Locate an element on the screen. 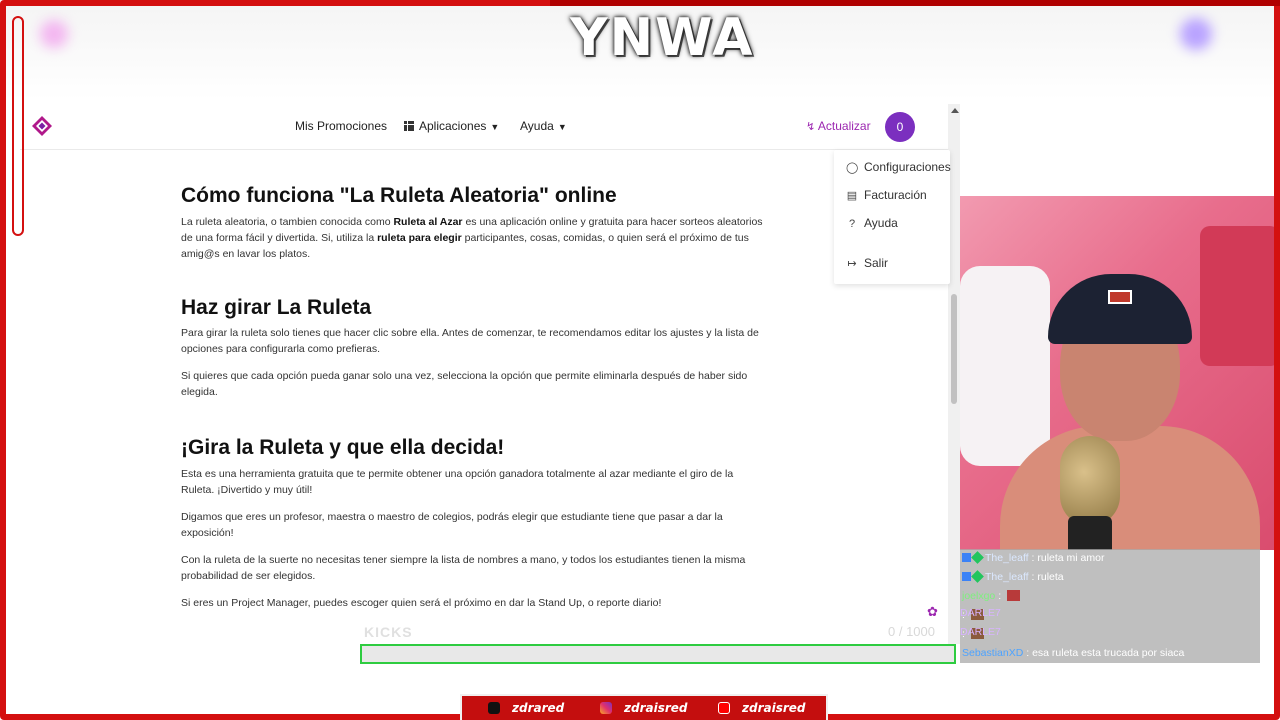 The image size is (1280, 720). help-icon: ? is located at coordinates (852, 224).